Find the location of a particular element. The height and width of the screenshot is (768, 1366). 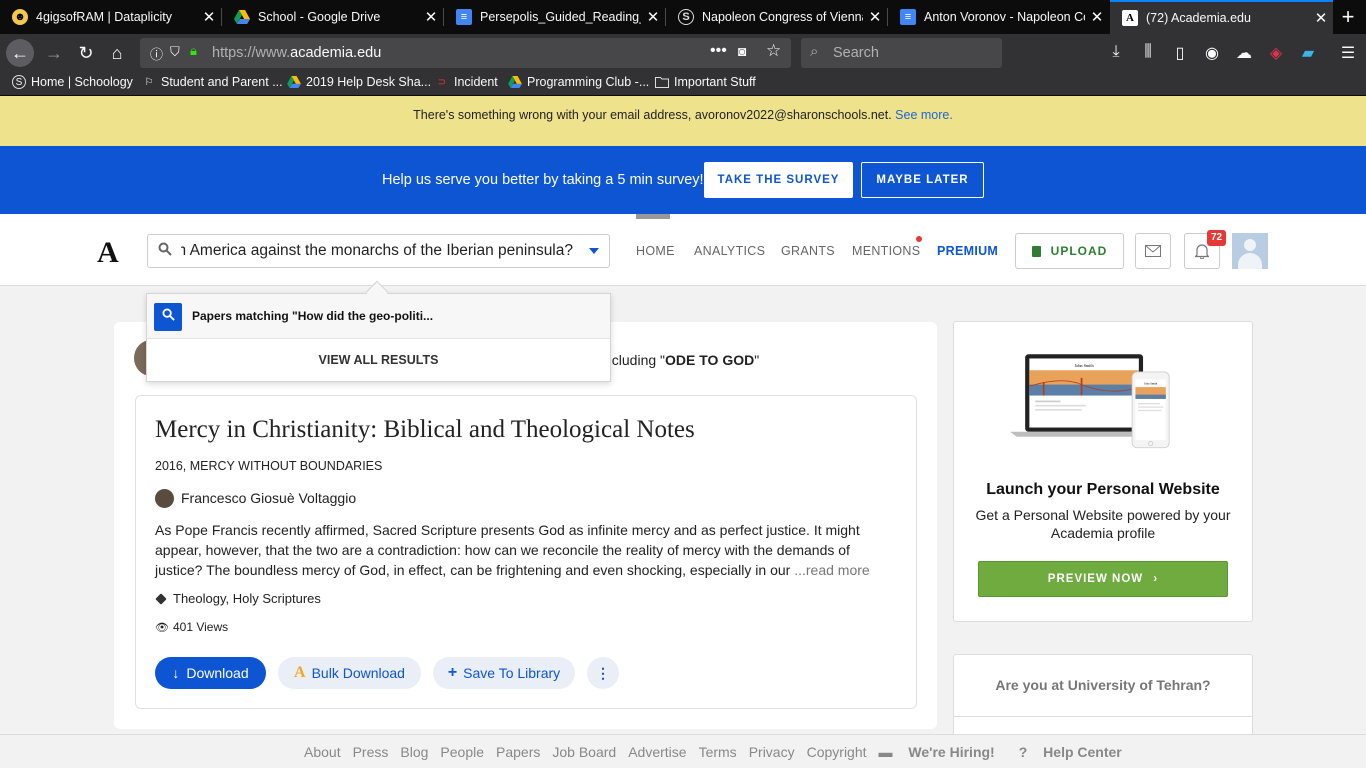

tab-title: Anton Voronov - Napoleon Con is located at coordinates (1004, 17).